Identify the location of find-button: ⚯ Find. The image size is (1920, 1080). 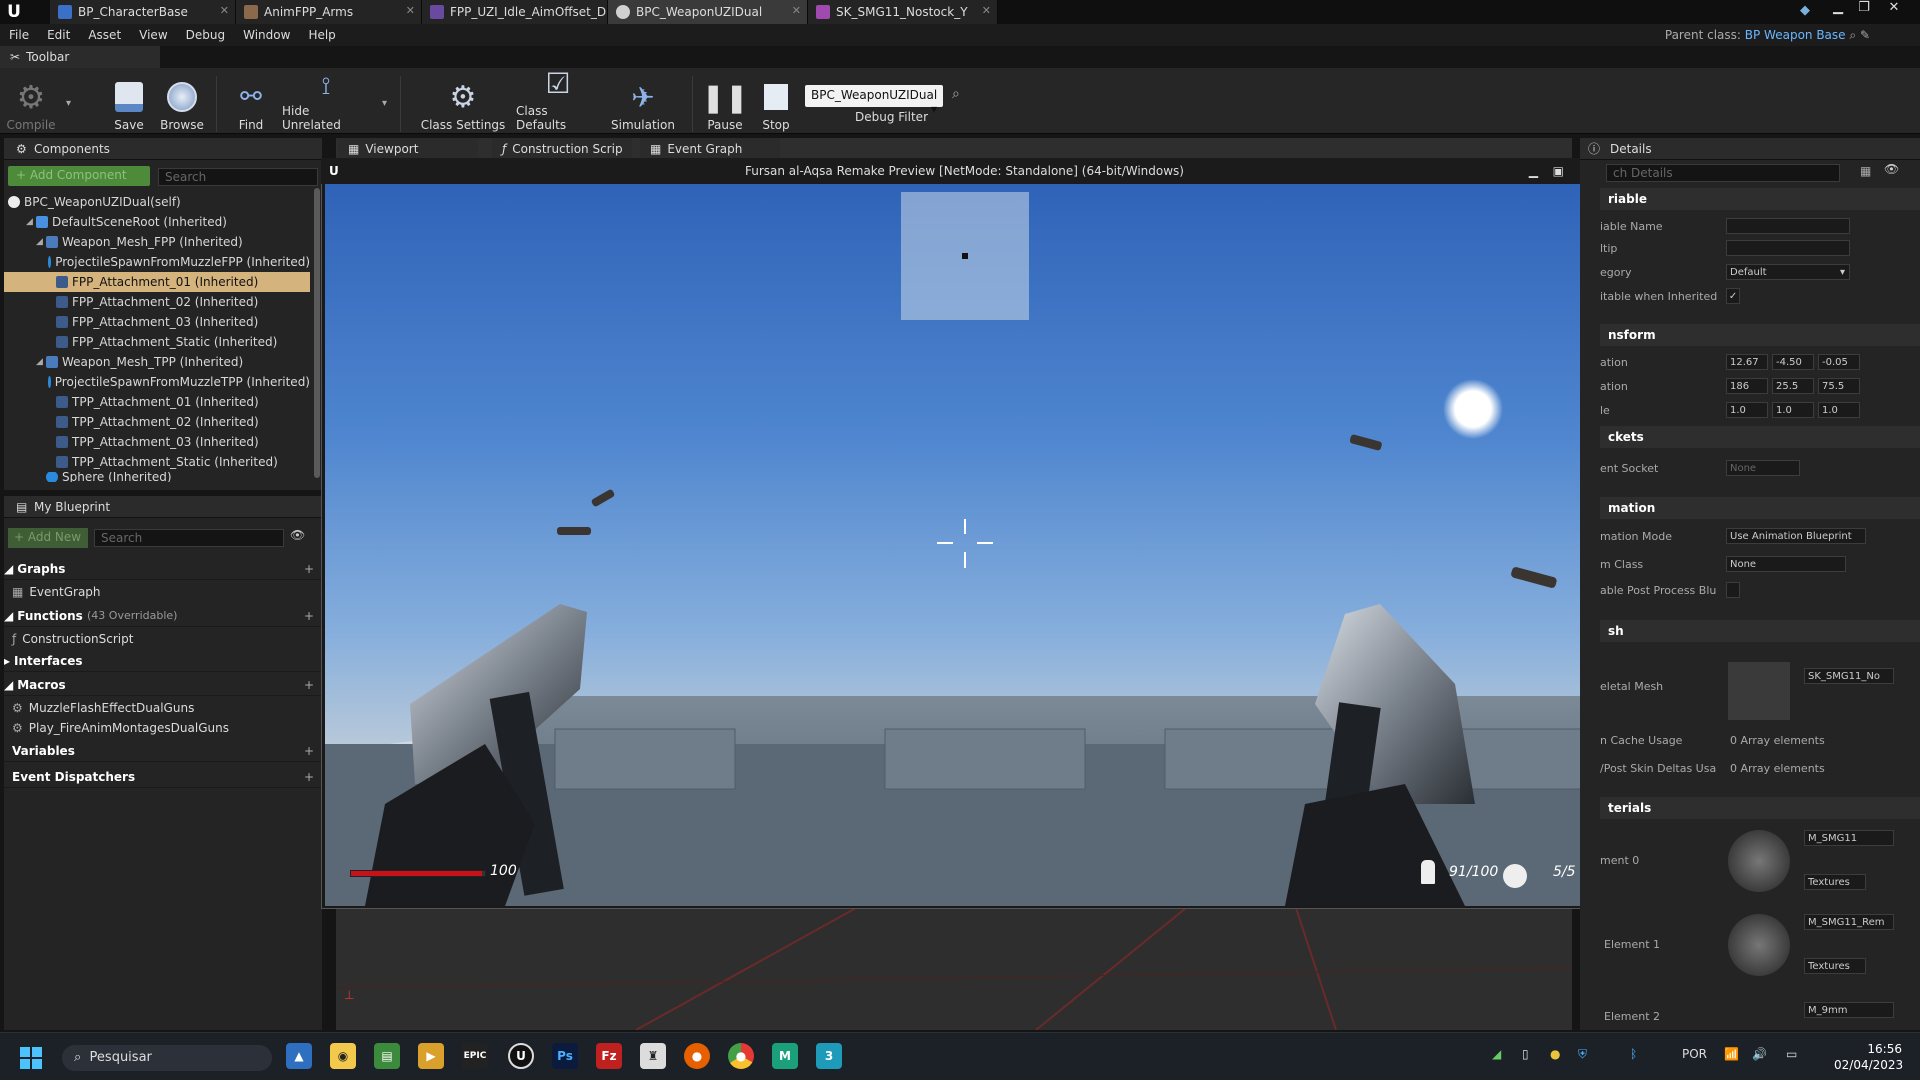
(251, 102).